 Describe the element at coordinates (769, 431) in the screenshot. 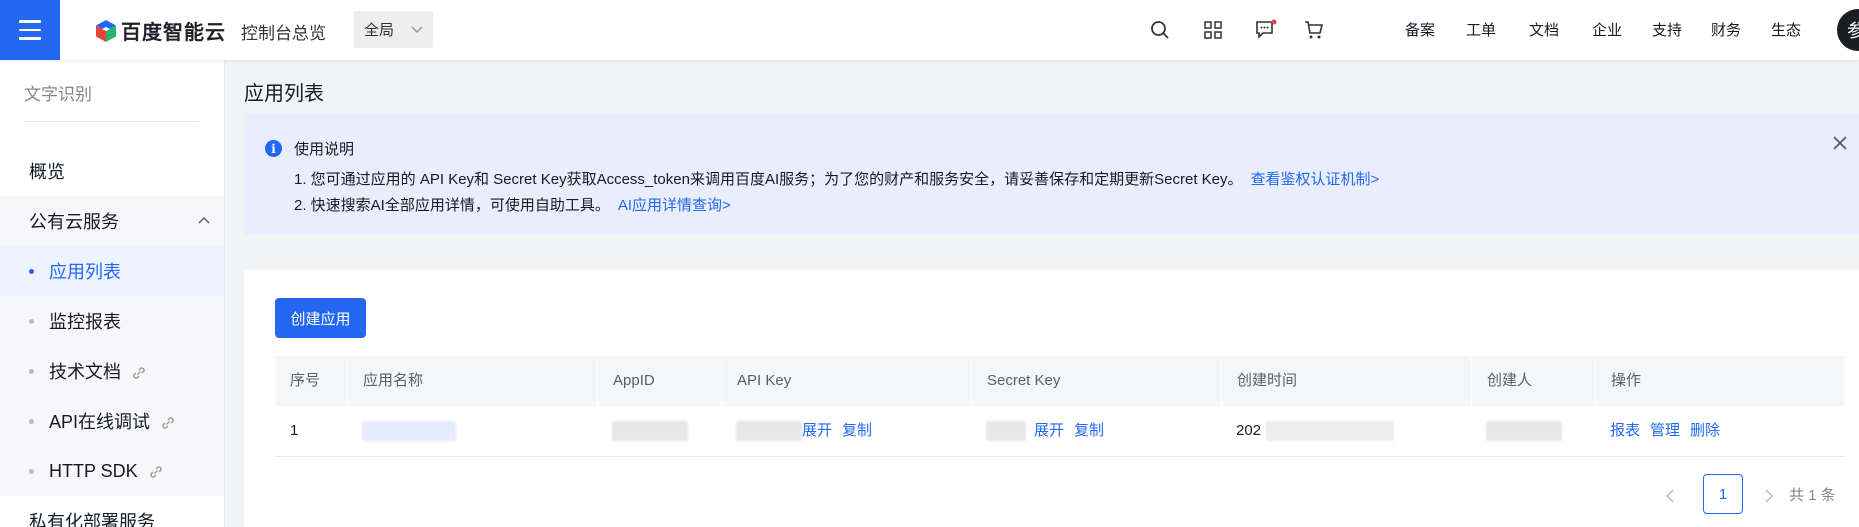

I see `apikey-redacted` at that location.